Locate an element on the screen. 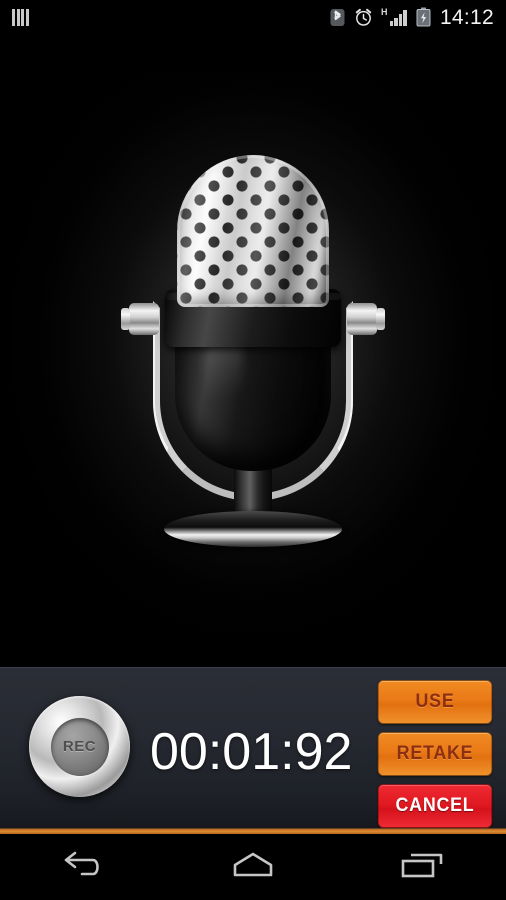 The height and width of the screenshot is (900, 506). signal-bars-icon: H is located at coordinates (393, 16).